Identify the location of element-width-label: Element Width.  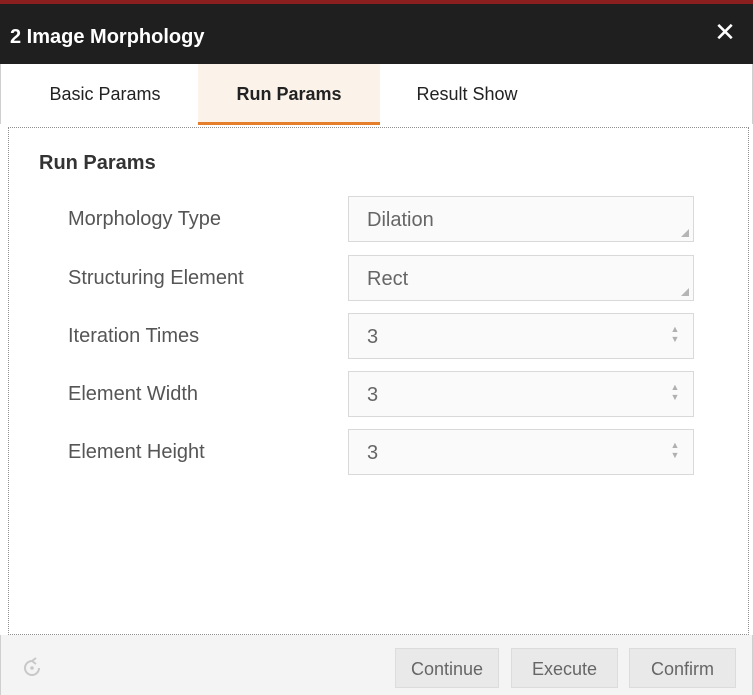
(133, 394).